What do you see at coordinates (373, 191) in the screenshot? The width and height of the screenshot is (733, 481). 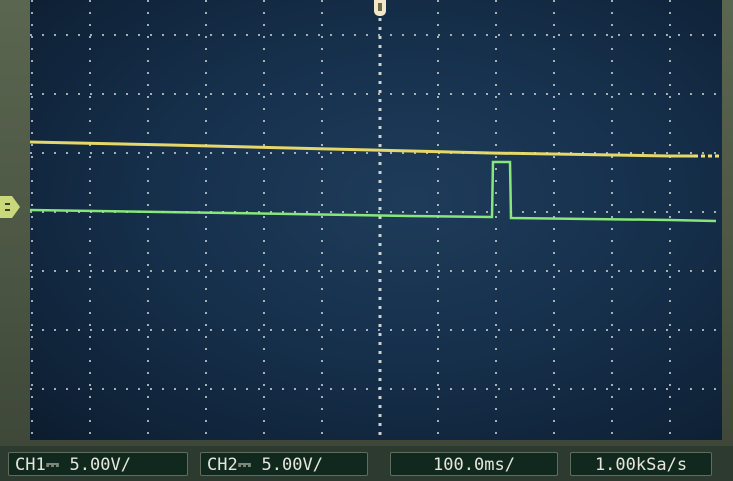 I see `ch2-trace` at bounding box center [373, 191].